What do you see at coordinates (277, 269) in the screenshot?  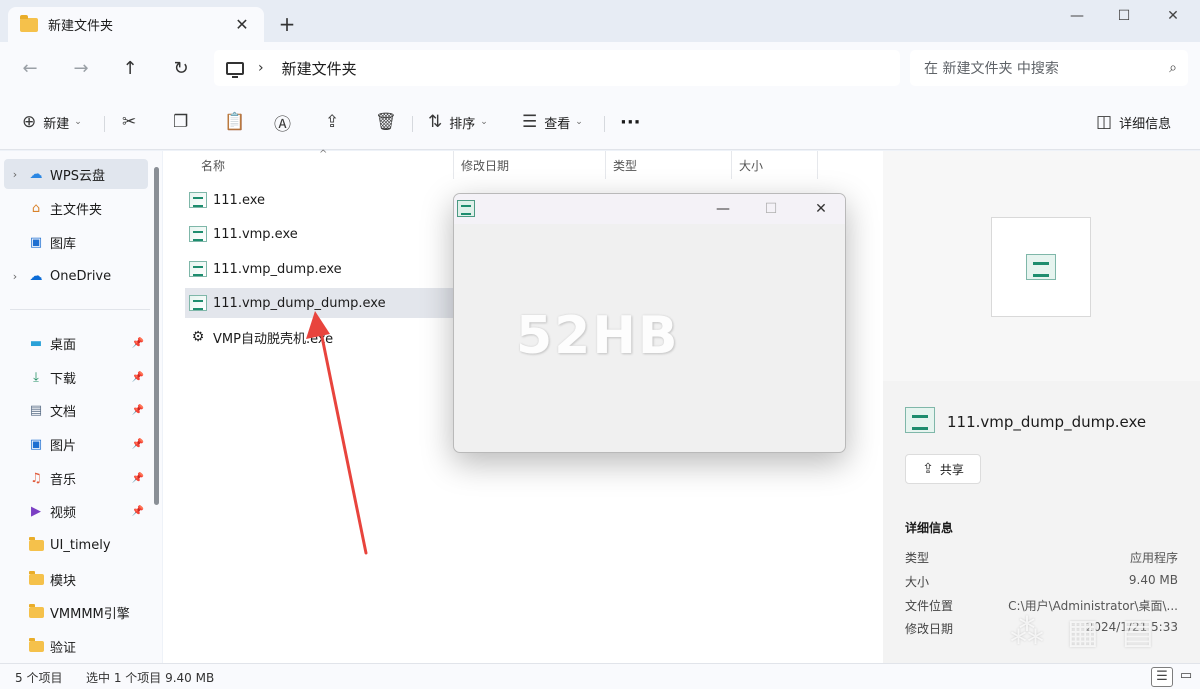 I see `file-name: 111.vmp_dump.exe` at bounding box center [277, 269].